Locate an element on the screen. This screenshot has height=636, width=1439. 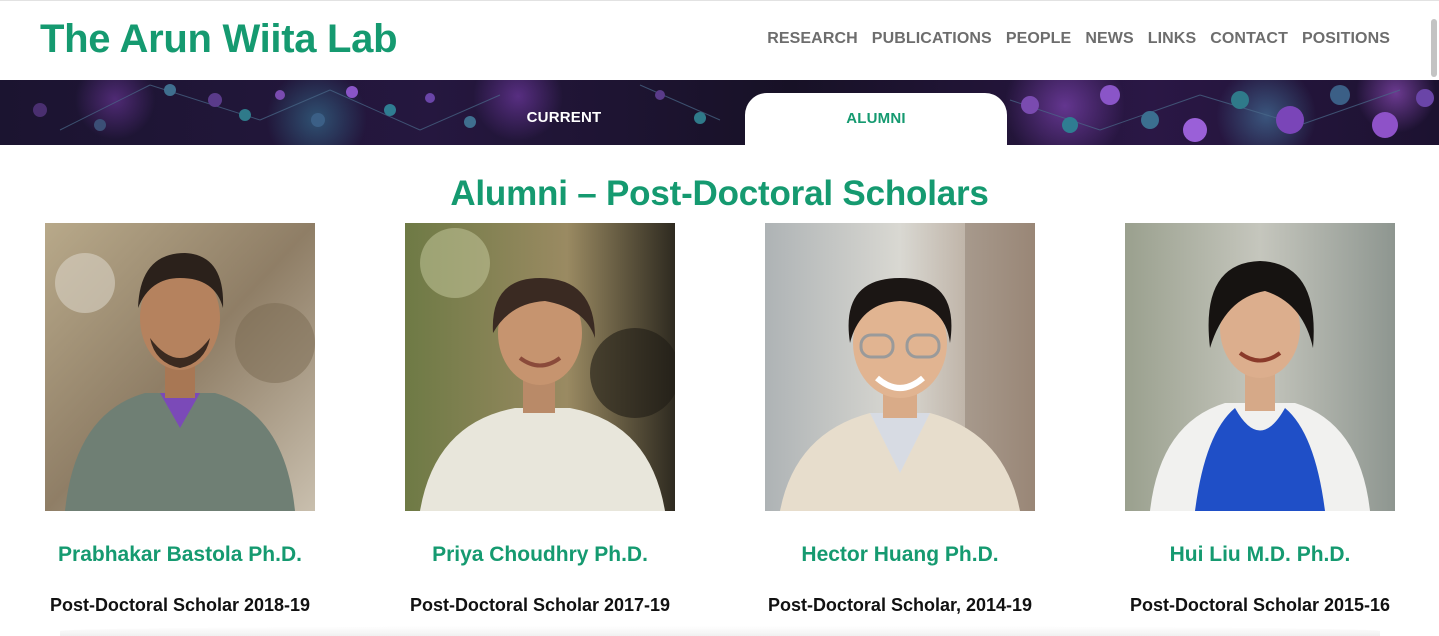
person-name: Priya Choudhry Ph.D. is located at coordinates (540, 555).